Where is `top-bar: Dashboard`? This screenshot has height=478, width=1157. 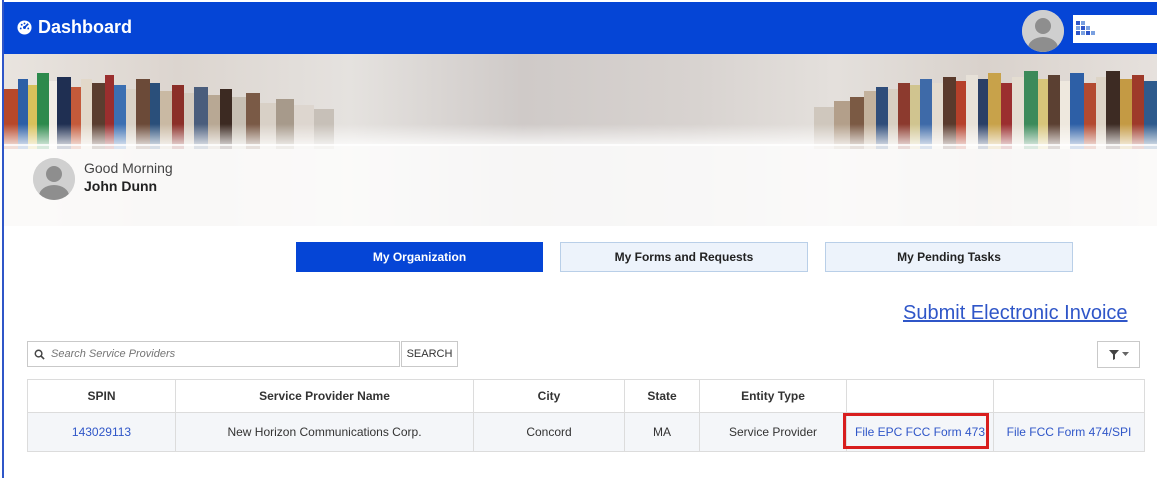
top-bar: Dashboard is located at coordinates (580, 28).